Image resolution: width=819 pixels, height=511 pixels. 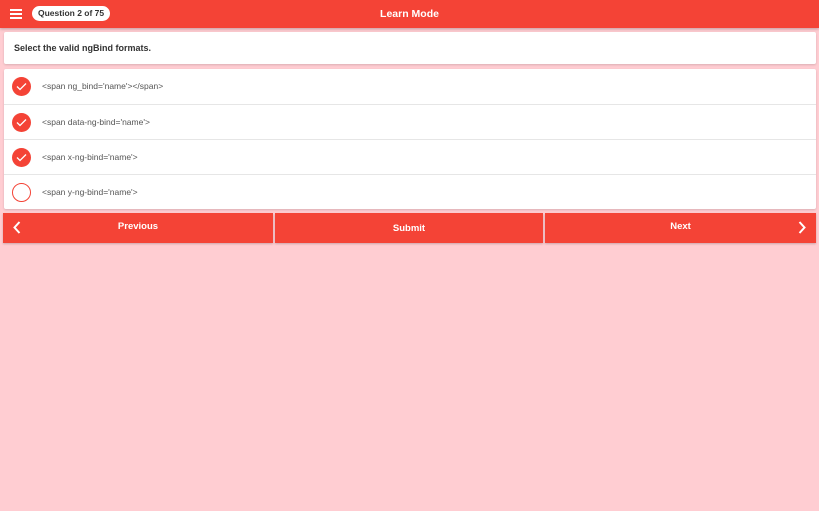 I want to click on unchecked-checkbox-icon, so click(x=21, y=192).